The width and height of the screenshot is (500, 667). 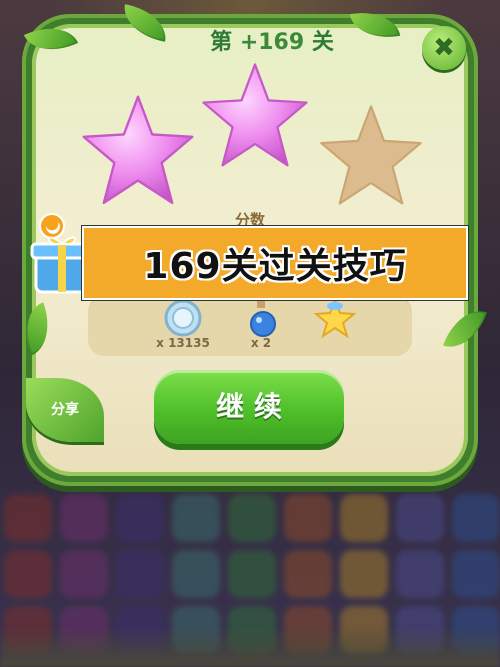 I want to click on star-3-empty, so click(x=371, y=156).